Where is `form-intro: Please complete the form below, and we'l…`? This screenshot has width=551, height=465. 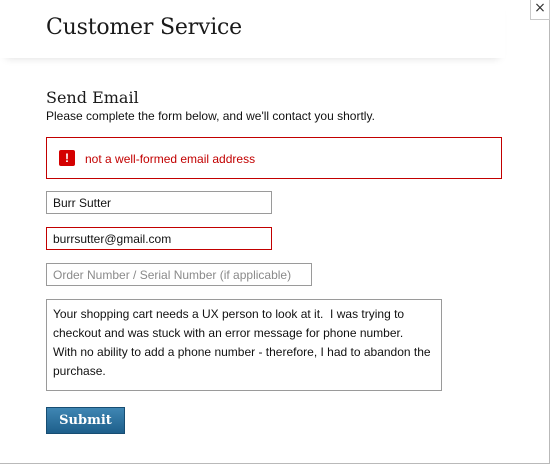 form-intro: Please complete the form below, and we'l… is located at coordinates (210, 116).